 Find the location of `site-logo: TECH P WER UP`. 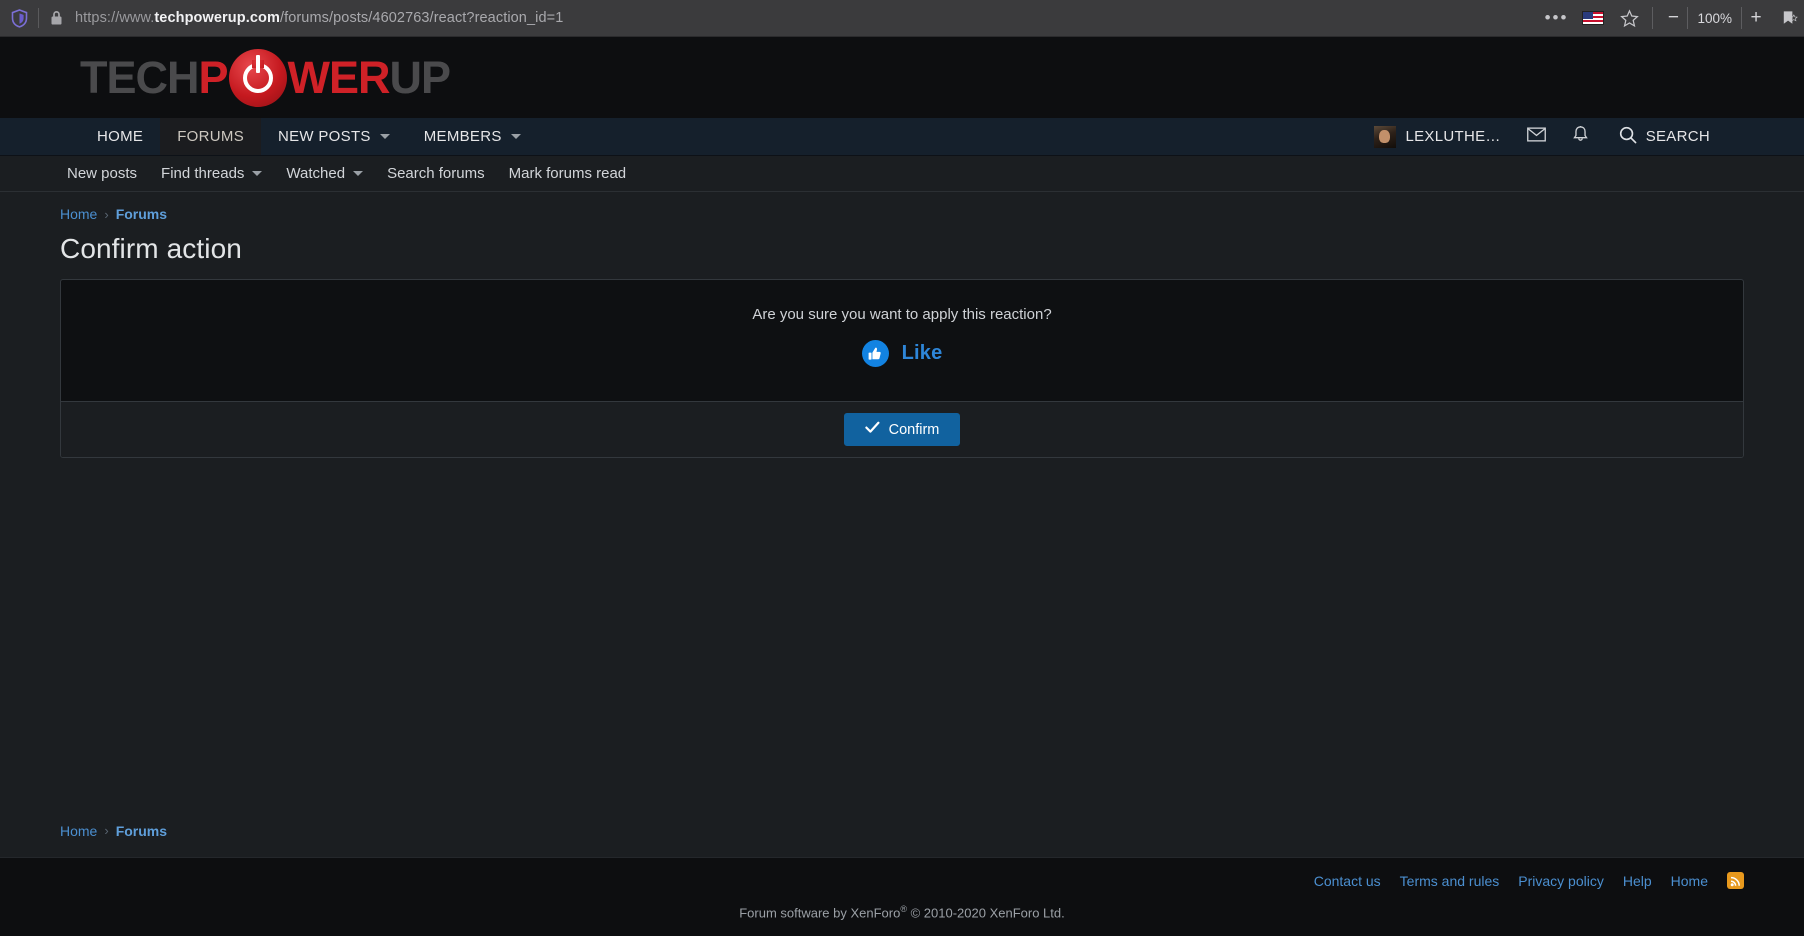

site-logo: TECH P WER UP is located at coordinates (266, 77).